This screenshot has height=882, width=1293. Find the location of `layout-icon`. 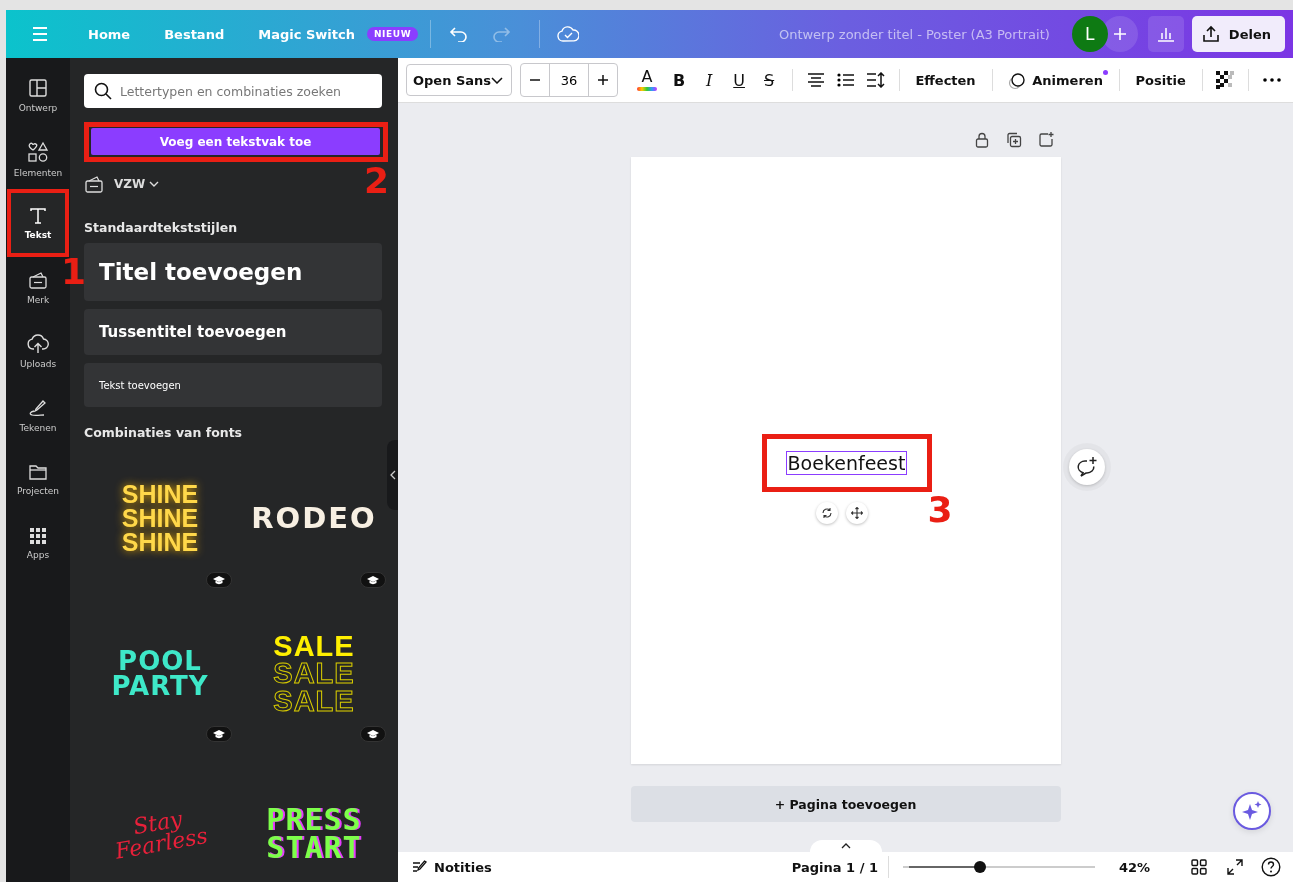

layout-icon is located at coordinates (38, 87).